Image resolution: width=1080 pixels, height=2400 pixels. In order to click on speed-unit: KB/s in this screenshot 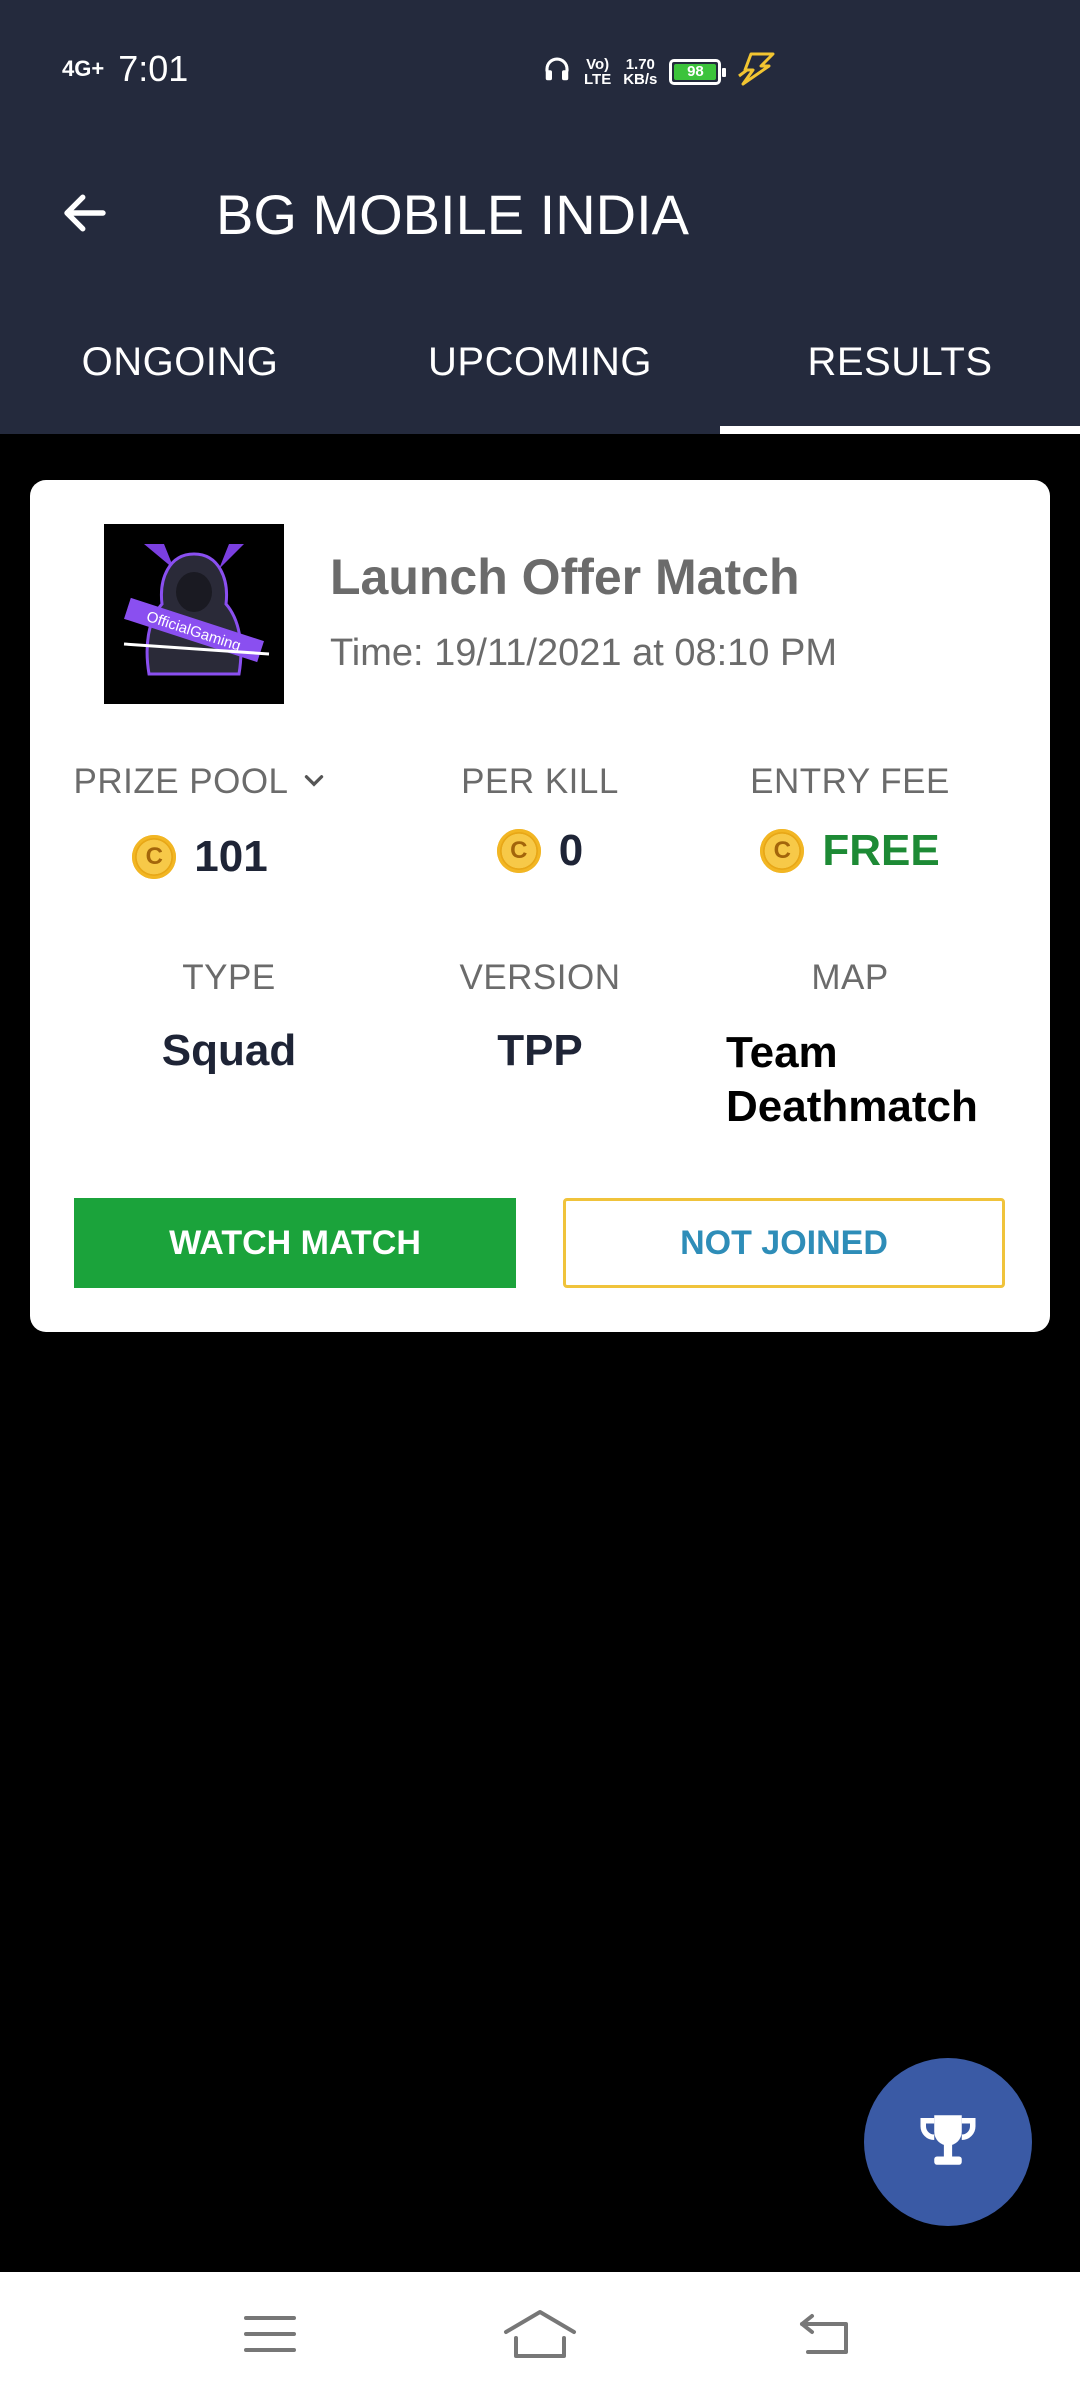, I will do `click(640, 79)`.